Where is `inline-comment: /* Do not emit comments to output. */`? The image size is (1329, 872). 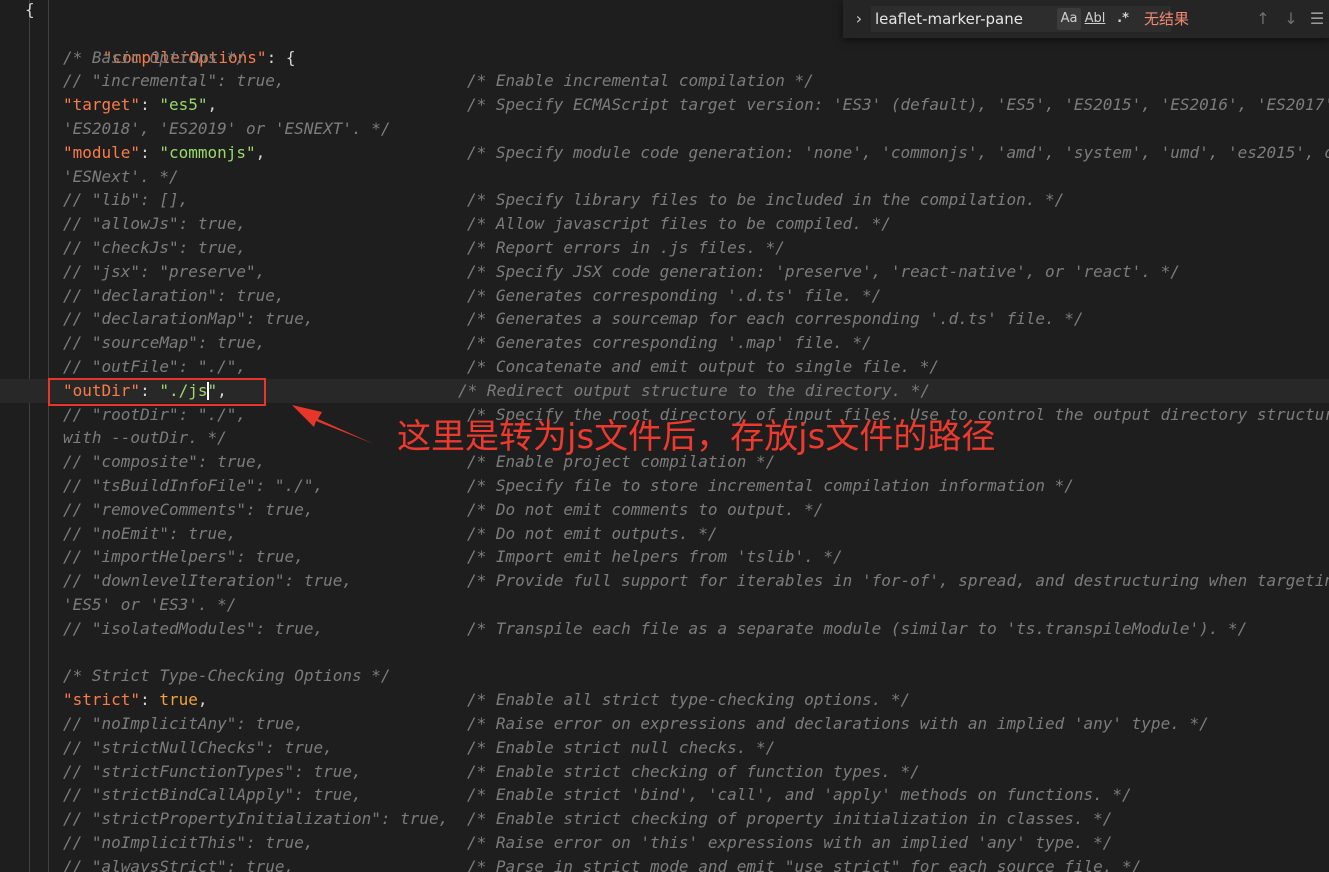 inline-comment: /* Do not emit comments to output. */ is located at coordinates (645, 509).